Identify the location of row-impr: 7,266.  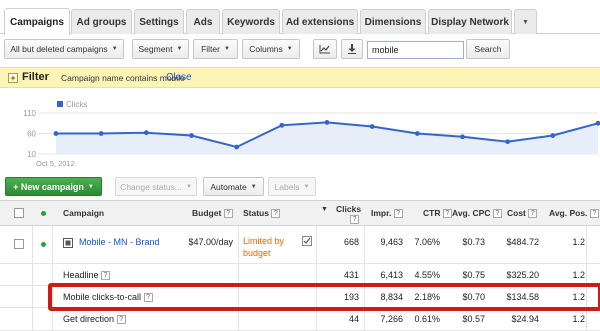
(391, 319).